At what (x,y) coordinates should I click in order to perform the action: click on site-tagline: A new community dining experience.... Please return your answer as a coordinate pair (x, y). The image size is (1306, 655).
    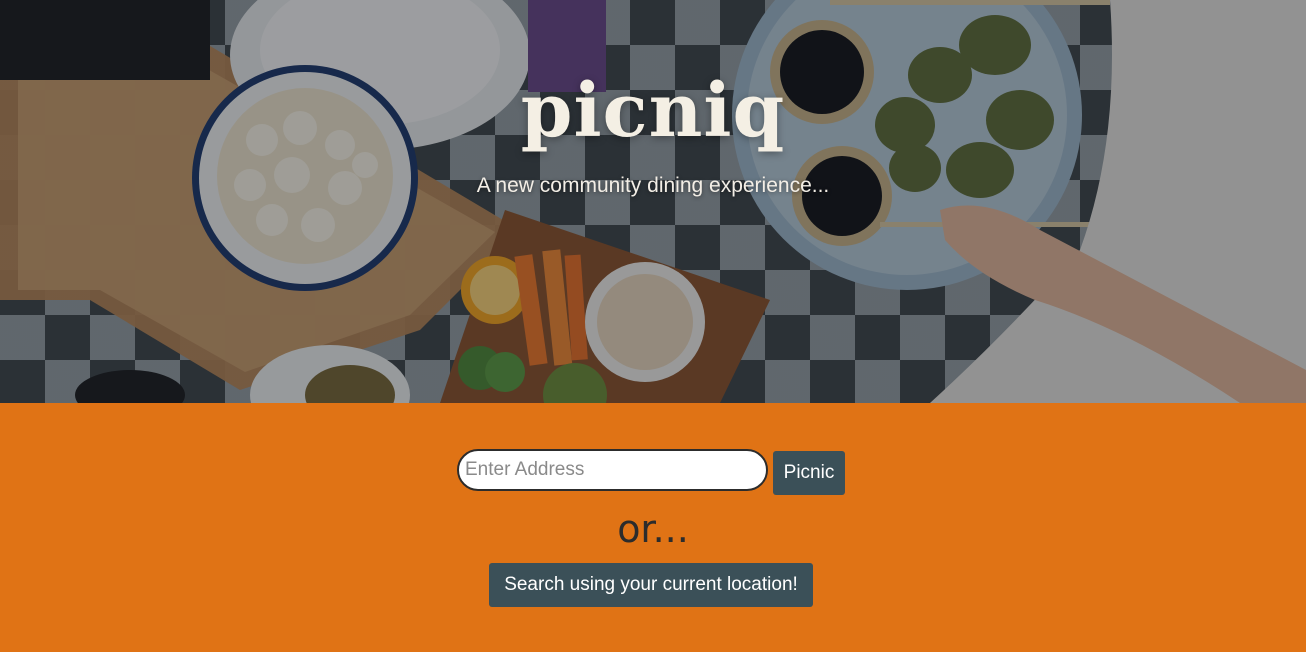
    Looking at the image, I should click on (653, 185).